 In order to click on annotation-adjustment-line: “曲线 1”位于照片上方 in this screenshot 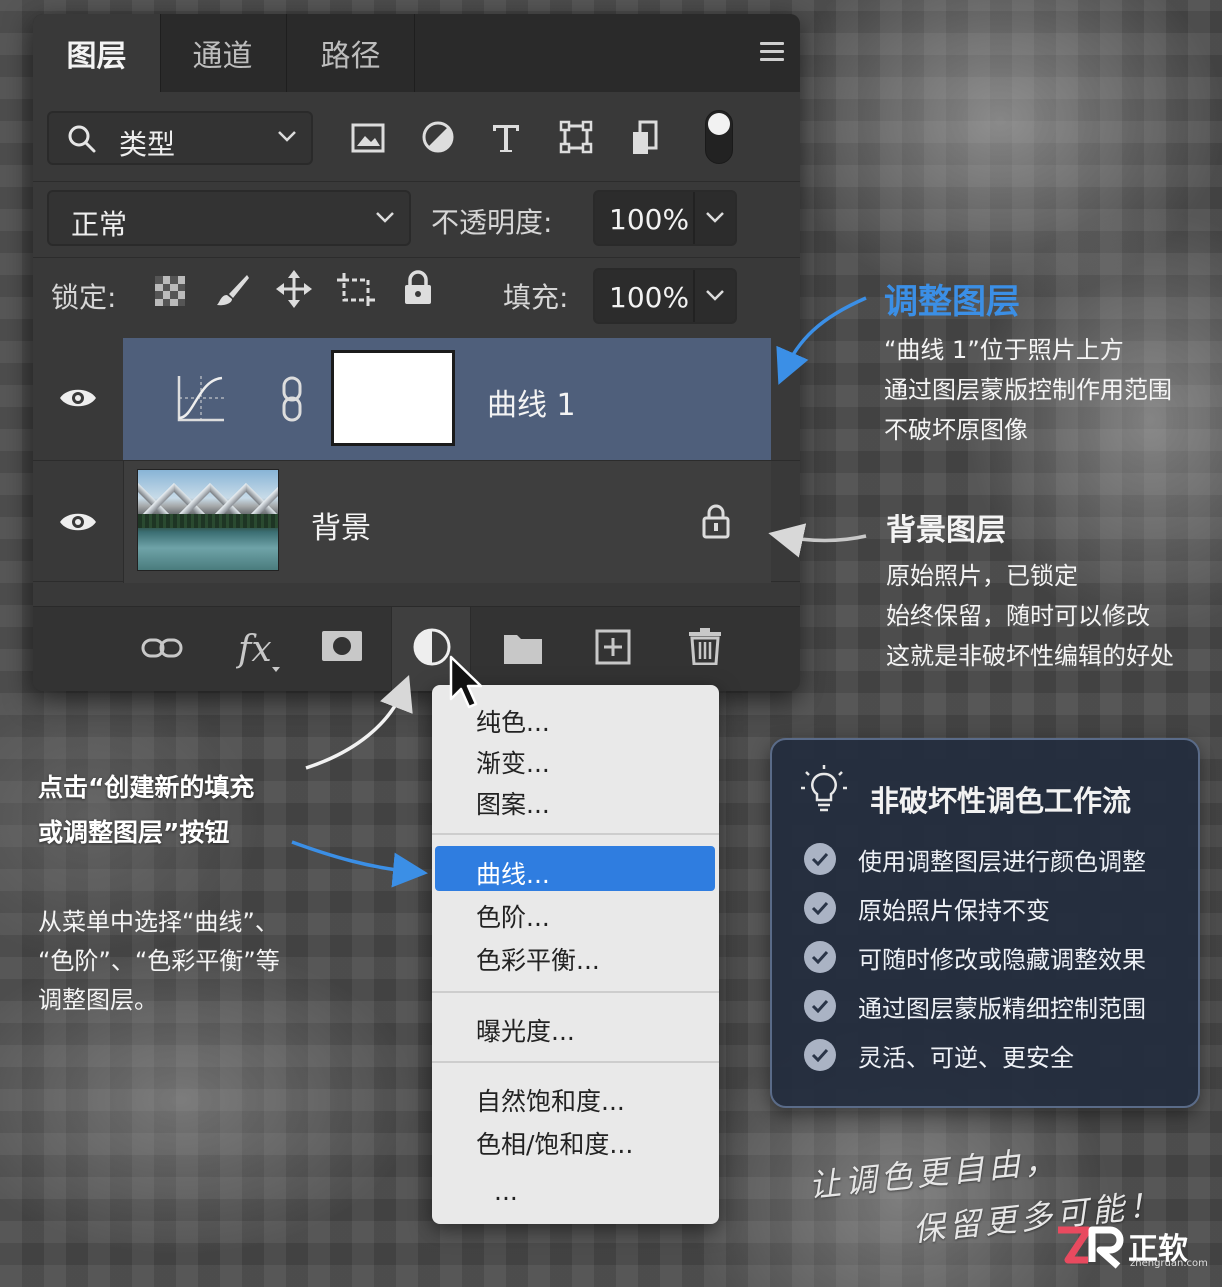, I will do `click(1004, 350)`.